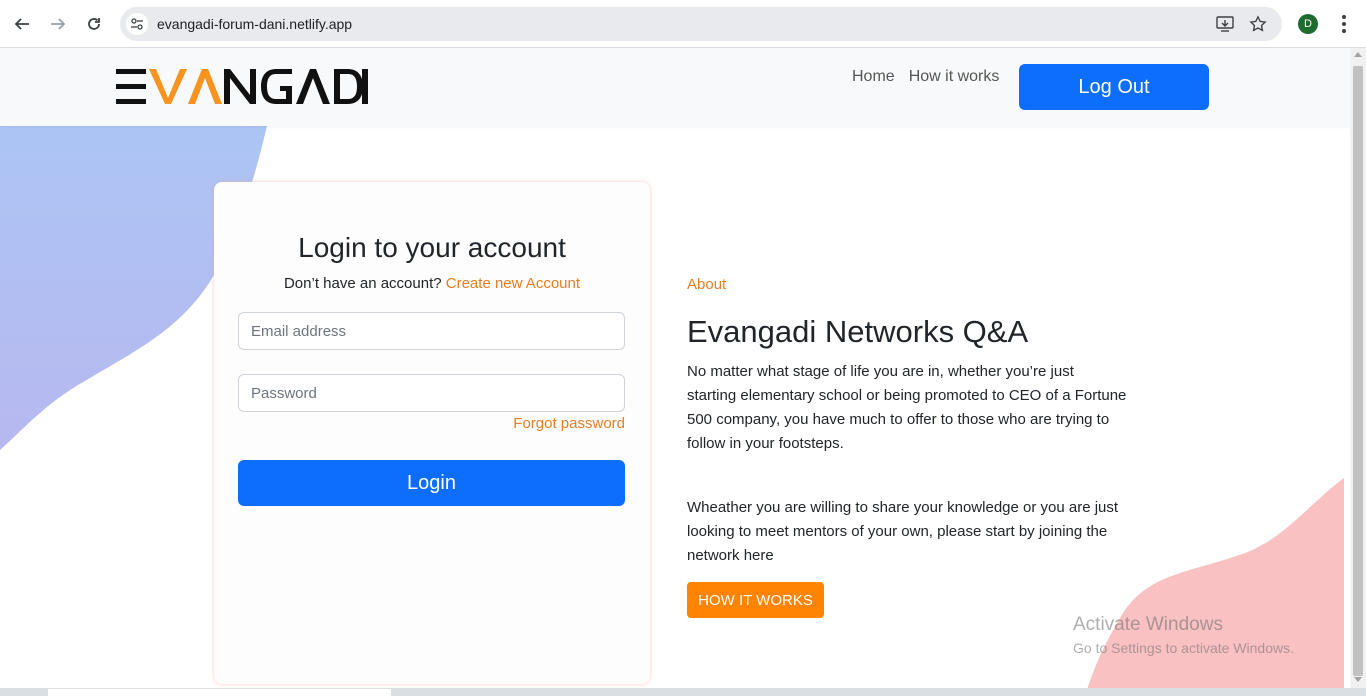 The image size is (1366, 696). I want to click on evangadi-logo-mark, so click(242, 86).